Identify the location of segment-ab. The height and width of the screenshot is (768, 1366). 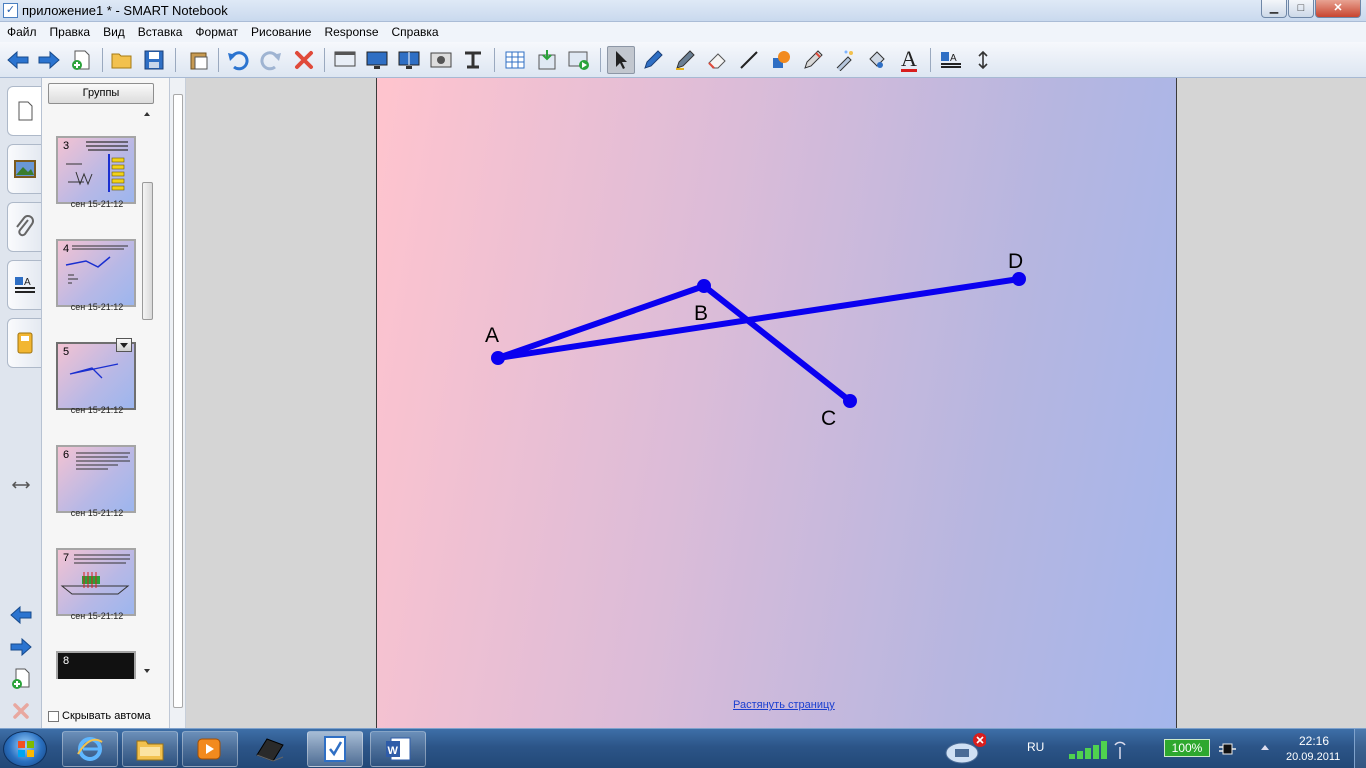
(601, 322).